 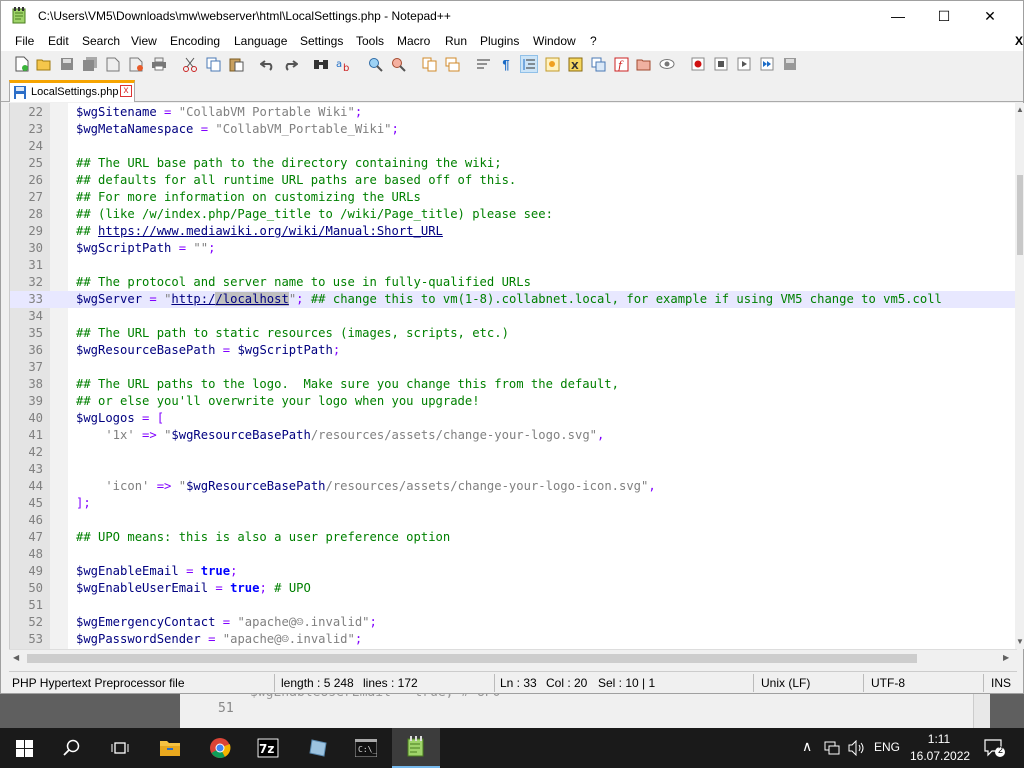 What do you see at coordinates (513, 248) in the screenshot?
I see `code-line: 30 $wgScriptPath = "";` at bounding box center [513, 248].